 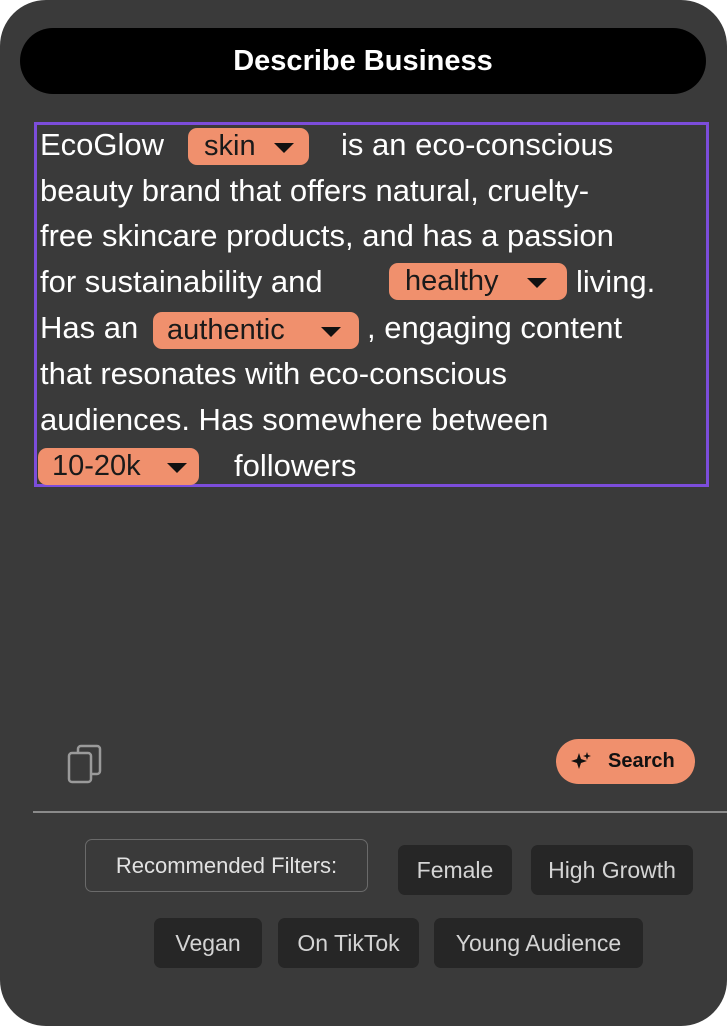 I want to click on recommended-filters-label: Recommended Filters:, so click(x=226, y=865).